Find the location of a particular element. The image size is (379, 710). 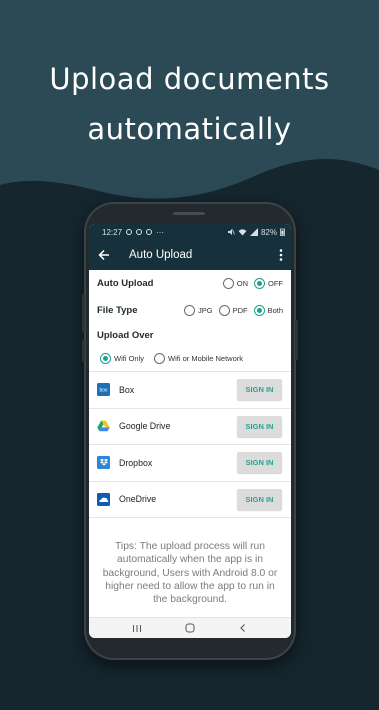

back-icon is located at coordinates (243, 628).